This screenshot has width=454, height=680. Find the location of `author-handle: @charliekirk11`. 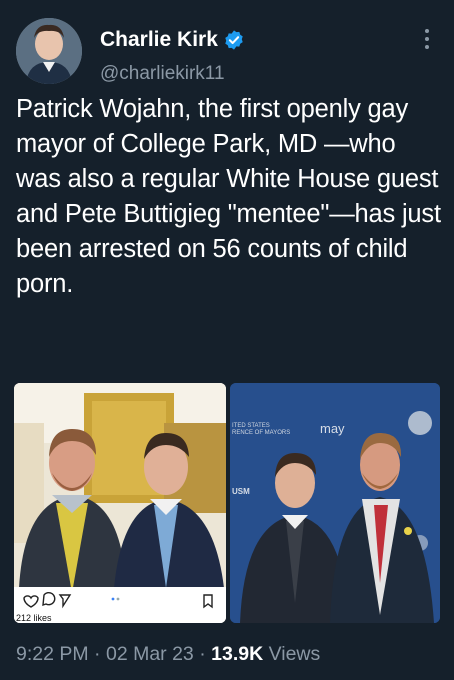

author-handle: @charliekirk11 is located at coordinates (162, 74).